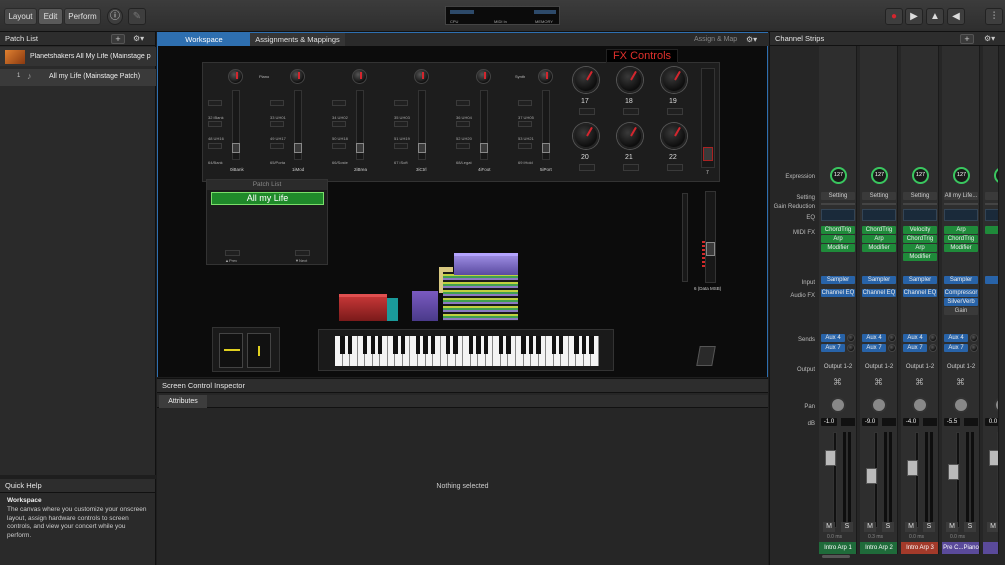 The width and height of the screenshot is (1005, 565). Describe the element at coordinates (920, 230) in the screenshot. I see `midi-fx-slot: Velocity` at that location.